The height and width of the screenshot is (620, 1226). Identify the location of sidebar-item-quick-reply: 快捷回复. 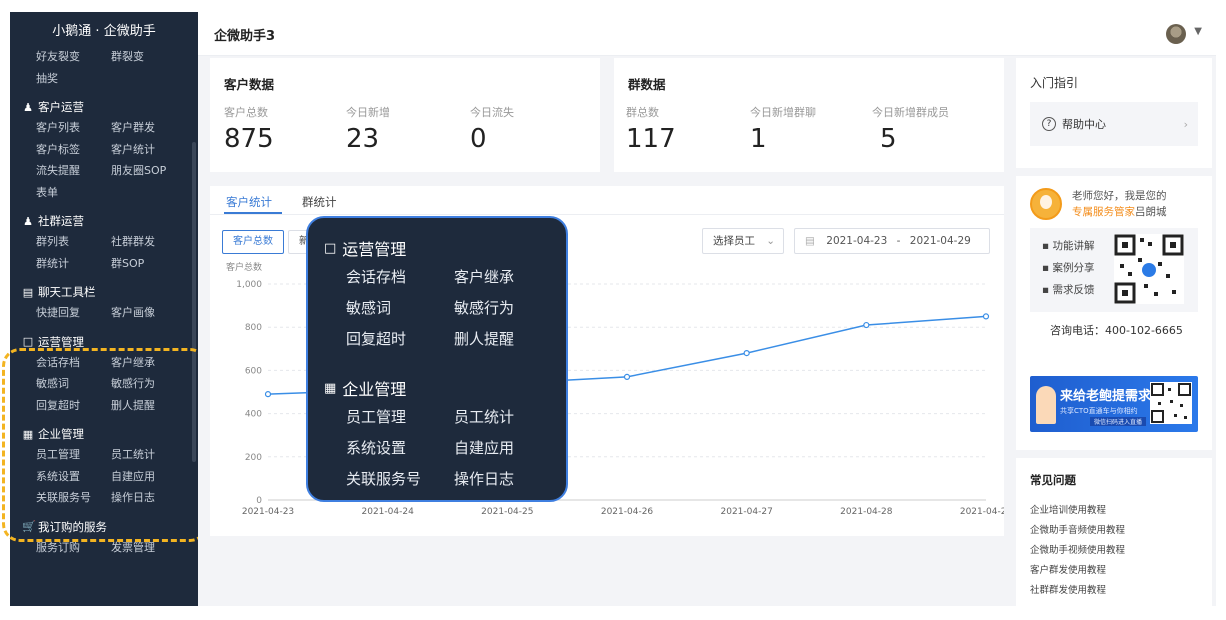
(73, 313).